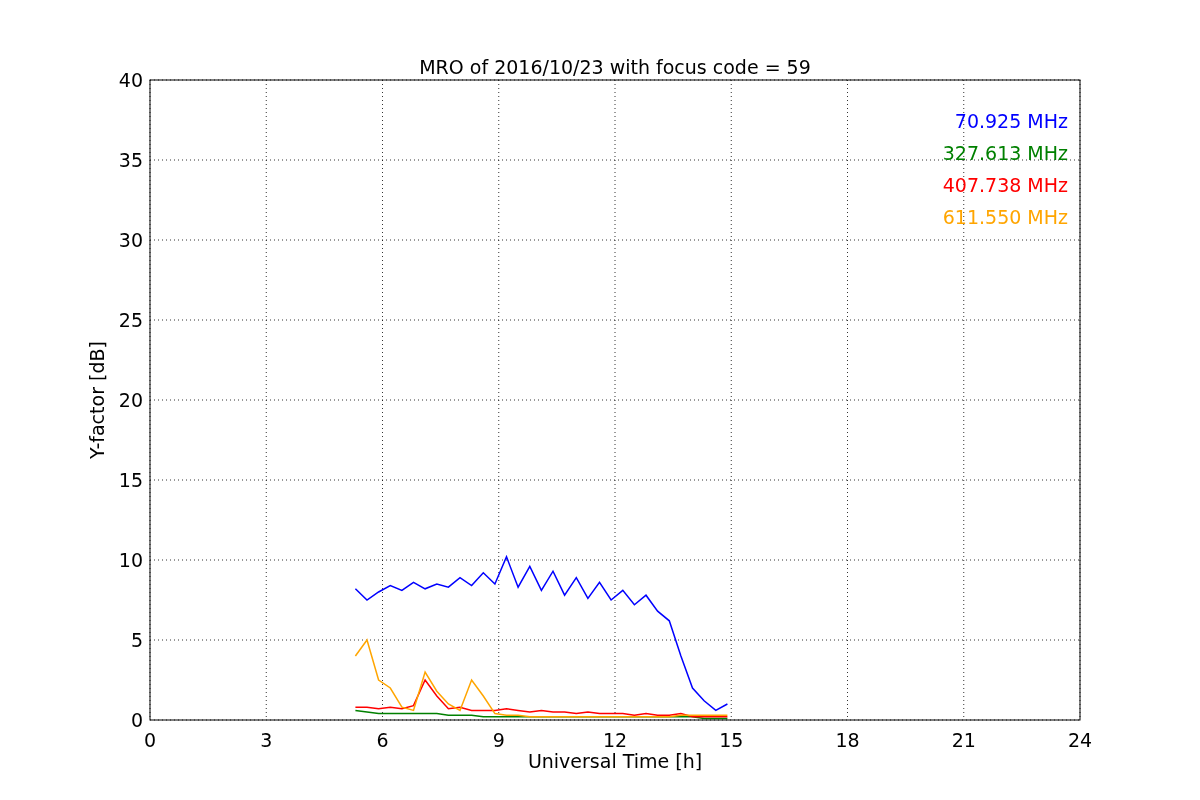 The height and width of the screenshot is (800, 1200). What do you see at coordinates (1005, 185) in the screenshot?
I see `legend-label: 407.738 MHz` at bounding box center [1005, 185].